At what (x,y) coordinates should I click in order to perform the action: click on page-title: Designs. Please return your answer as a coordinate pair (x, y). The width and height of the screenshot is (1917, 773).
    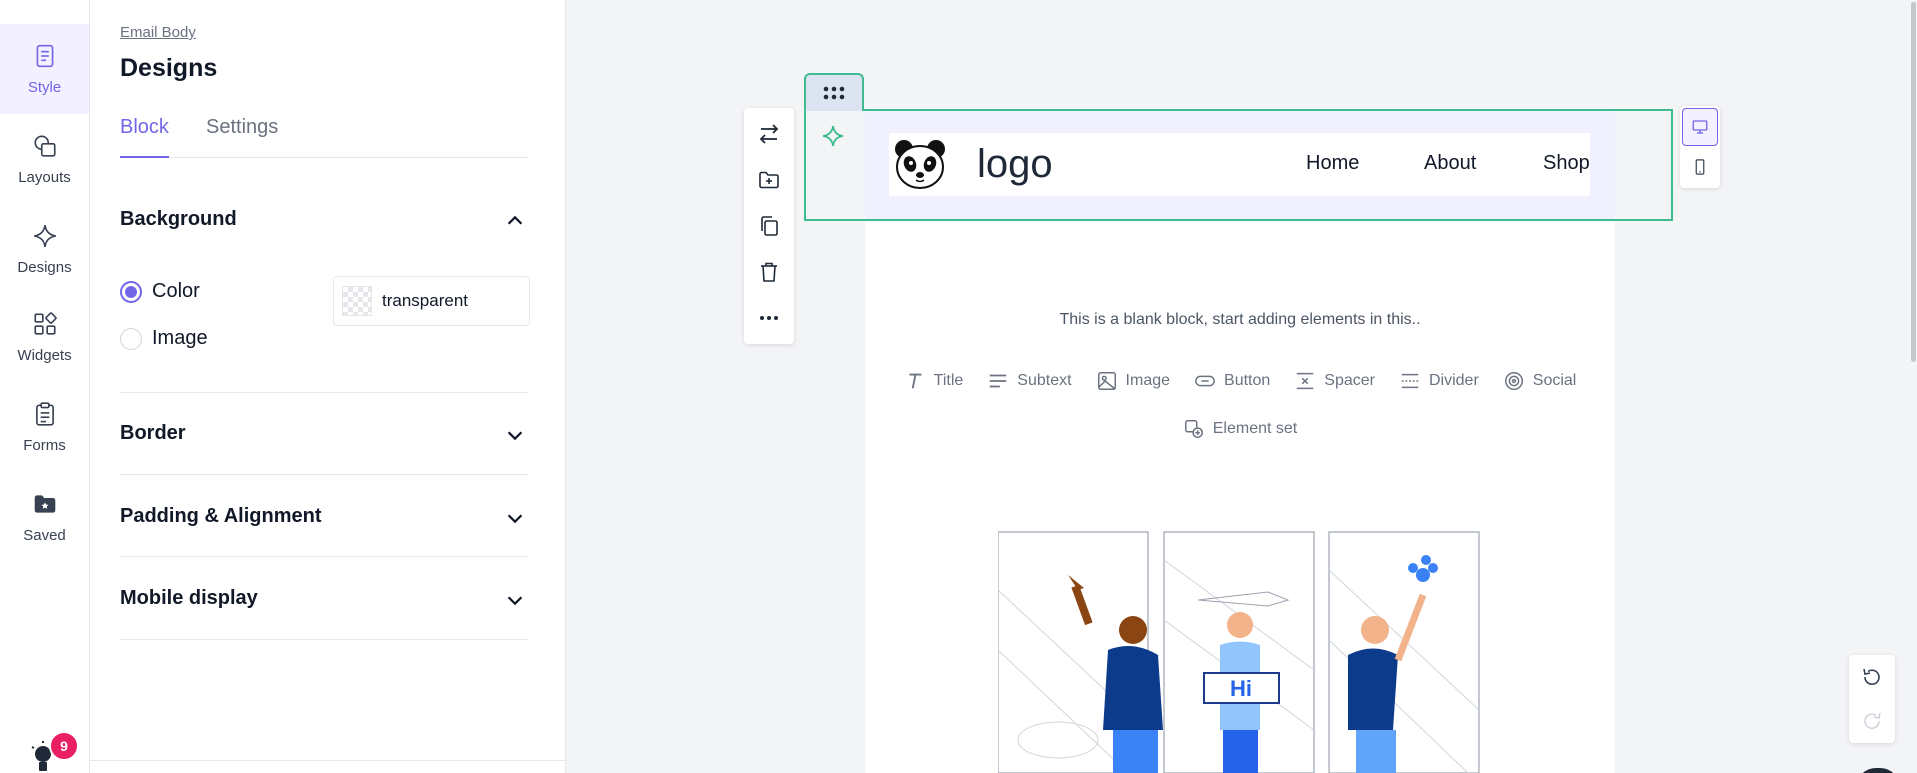
    Looking at the image, I should click on (169, 68).